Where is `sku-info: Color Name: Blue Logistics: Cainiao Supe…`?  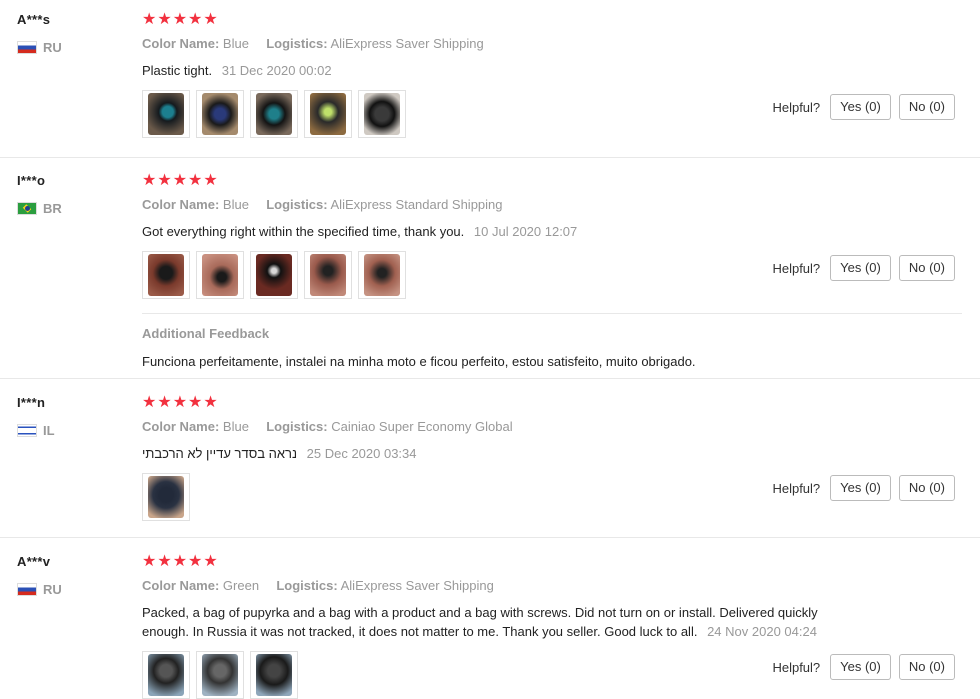
sku-info: Color Name: Blue Logistics: Cainiao Supe… is located at coordinates (561, 426).